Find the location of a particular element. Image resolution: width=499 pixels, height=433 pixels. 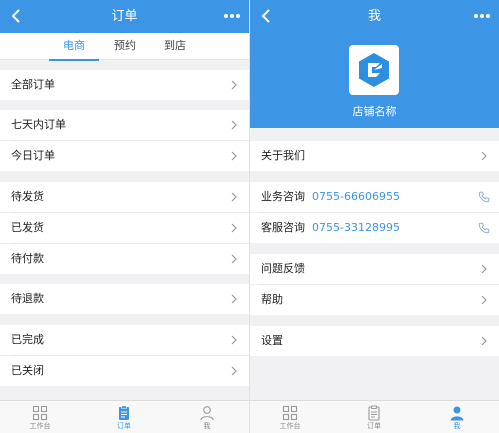

row-business-inquiry: 业务咨询 0755-66606955 is located at coordinates (374, 197).